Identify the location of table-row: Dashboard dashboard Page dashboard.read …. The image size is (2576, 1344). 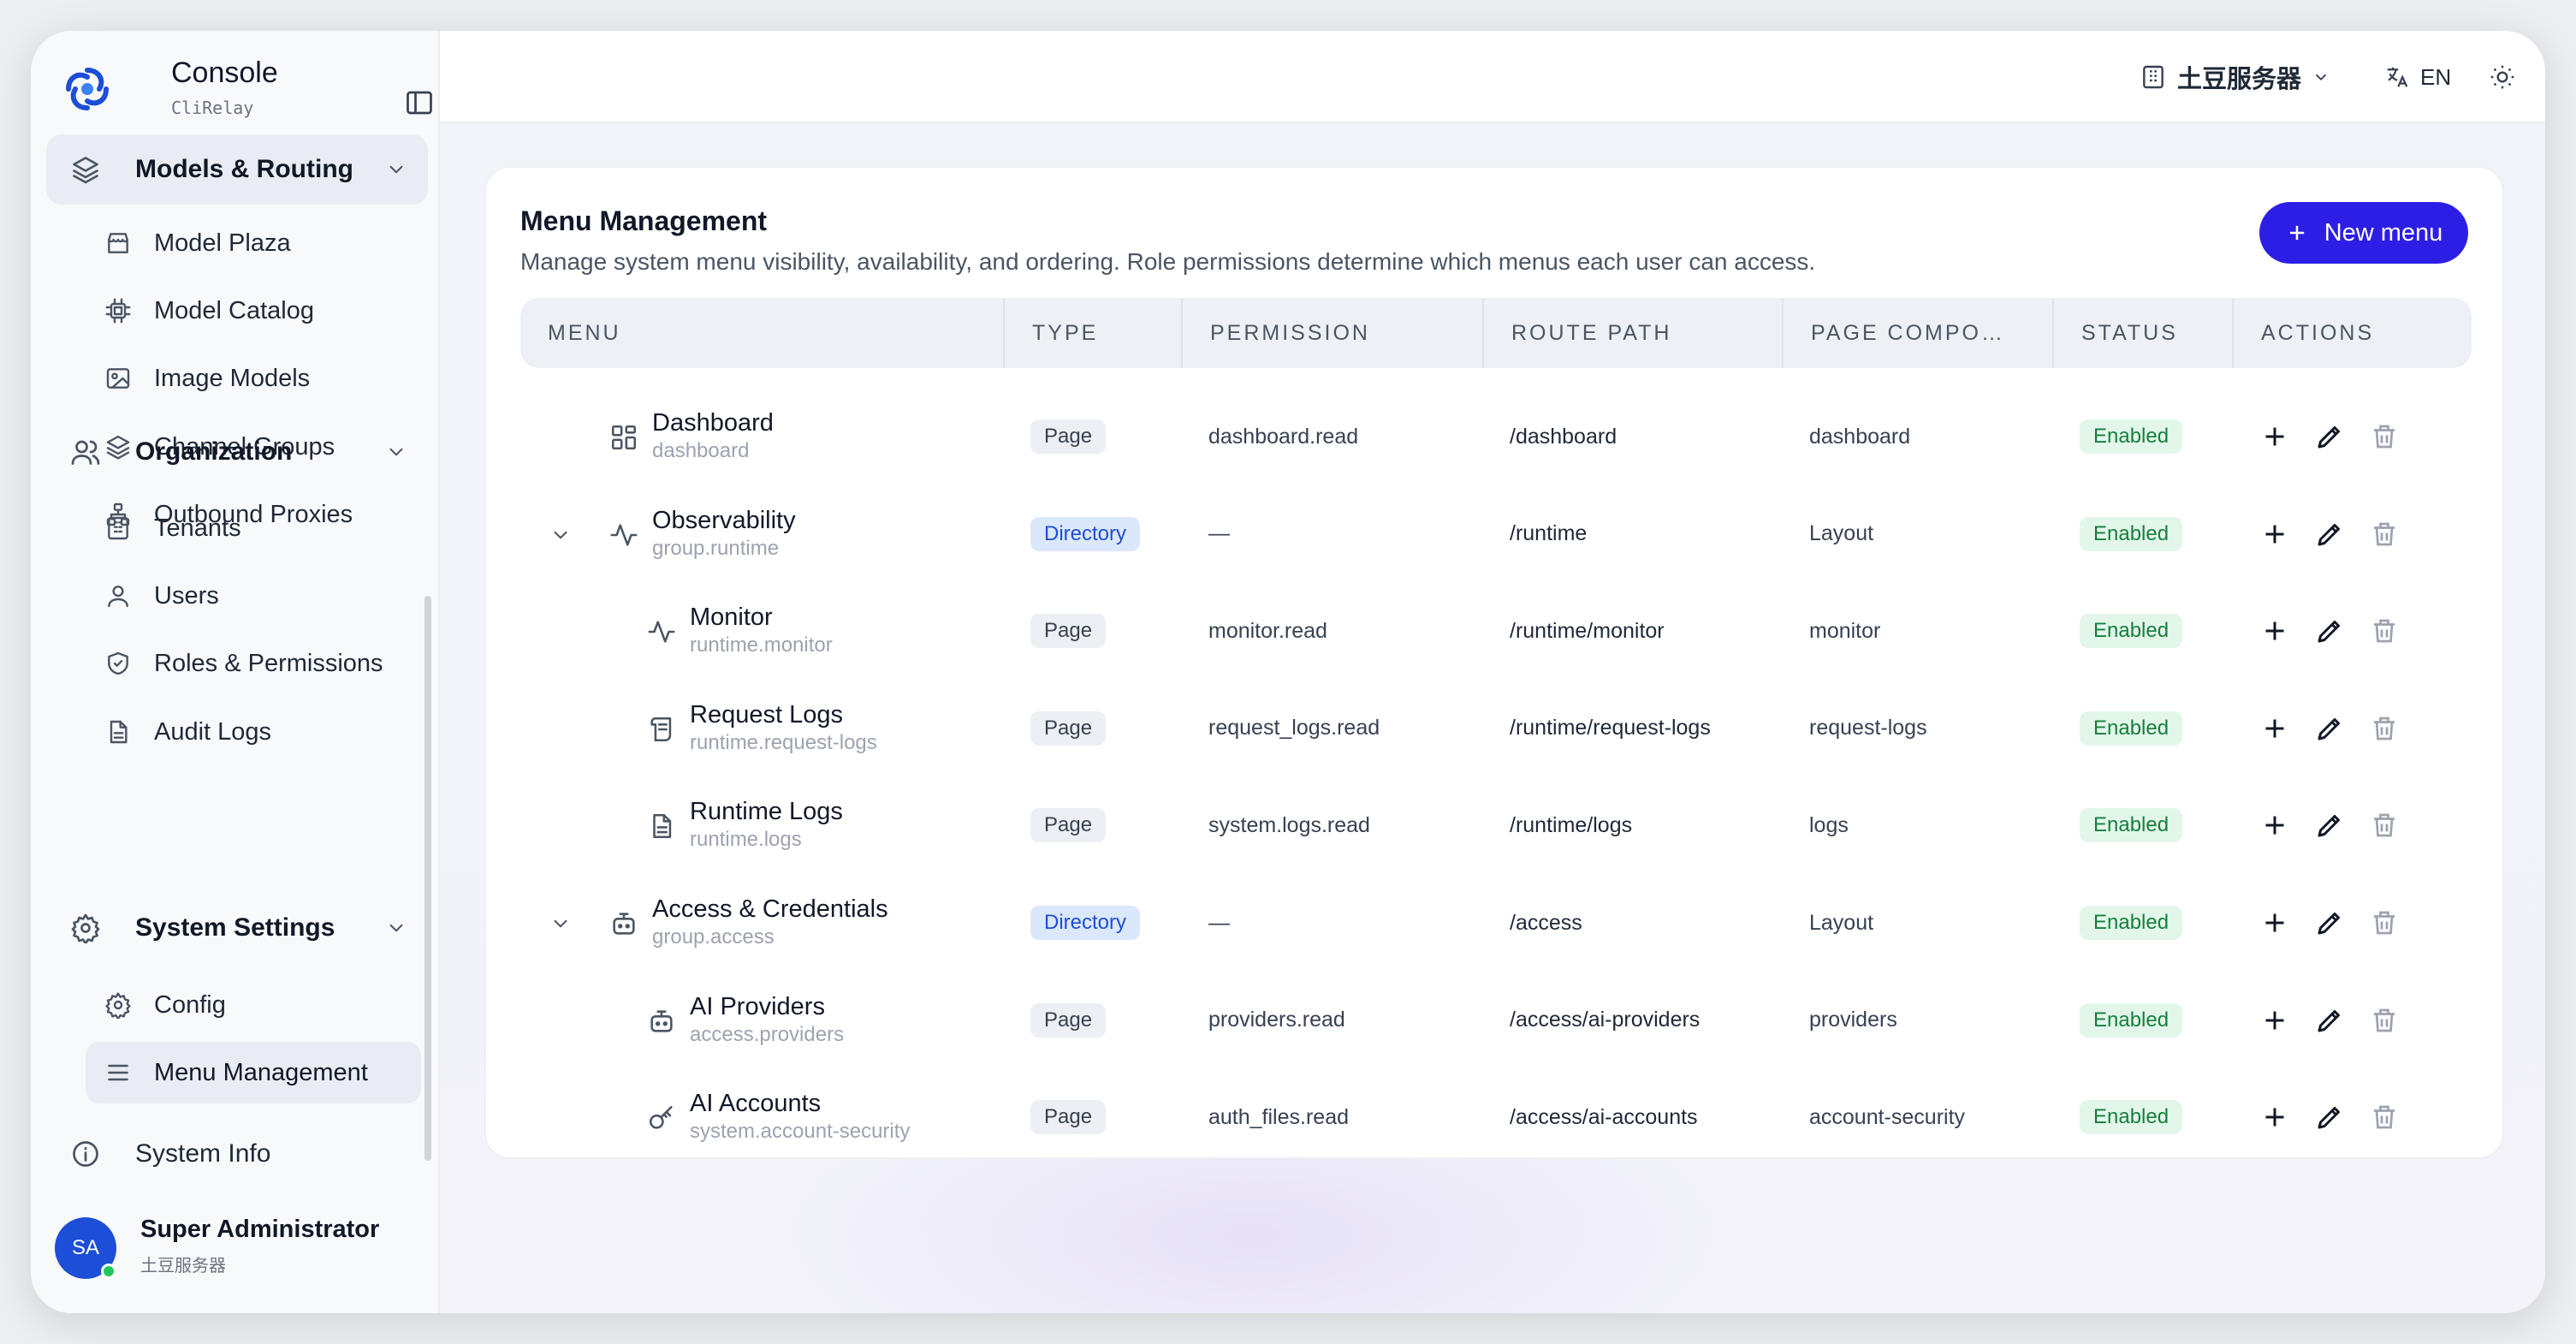
(1496, 437).